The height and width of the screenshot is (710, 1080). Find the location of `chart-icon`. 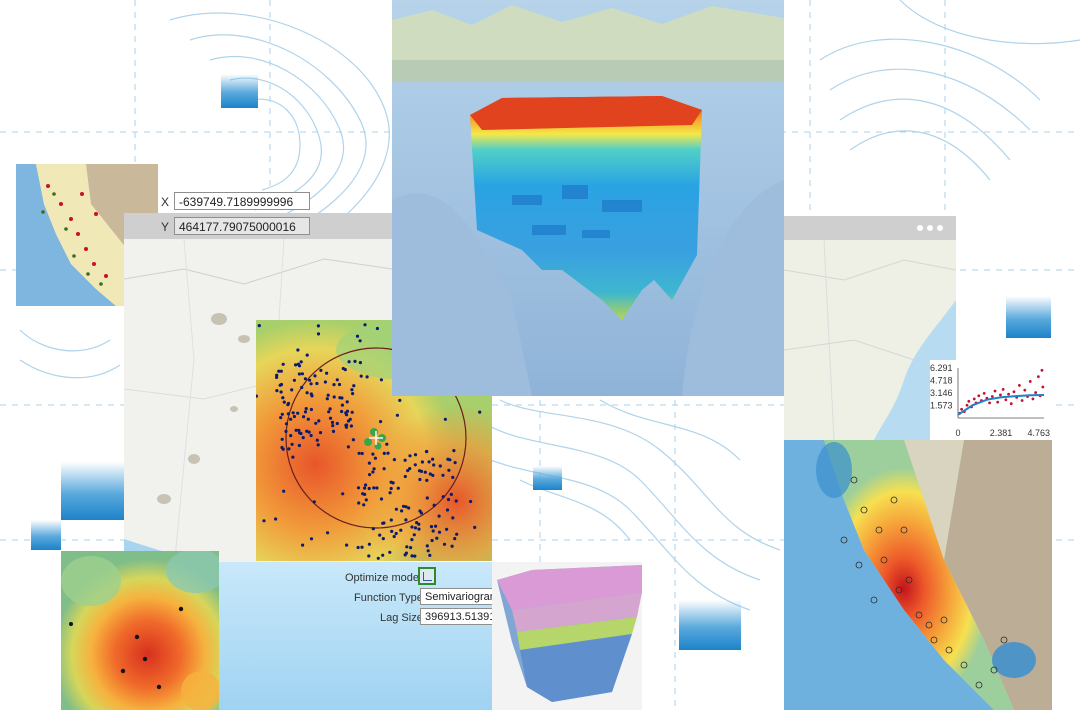

chart-icon is located at coordinates (427, 576).